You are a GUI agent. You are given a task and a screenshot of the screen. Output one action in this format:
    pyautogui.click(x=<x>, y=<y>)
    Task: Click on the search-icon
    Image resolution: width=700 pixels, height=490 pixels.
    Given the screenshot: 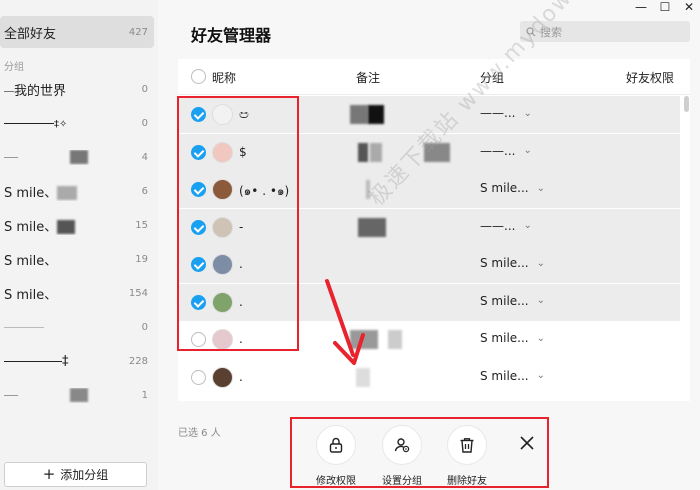 What is the action you would take?
    pyautogui.click(x=531, y=31)
    